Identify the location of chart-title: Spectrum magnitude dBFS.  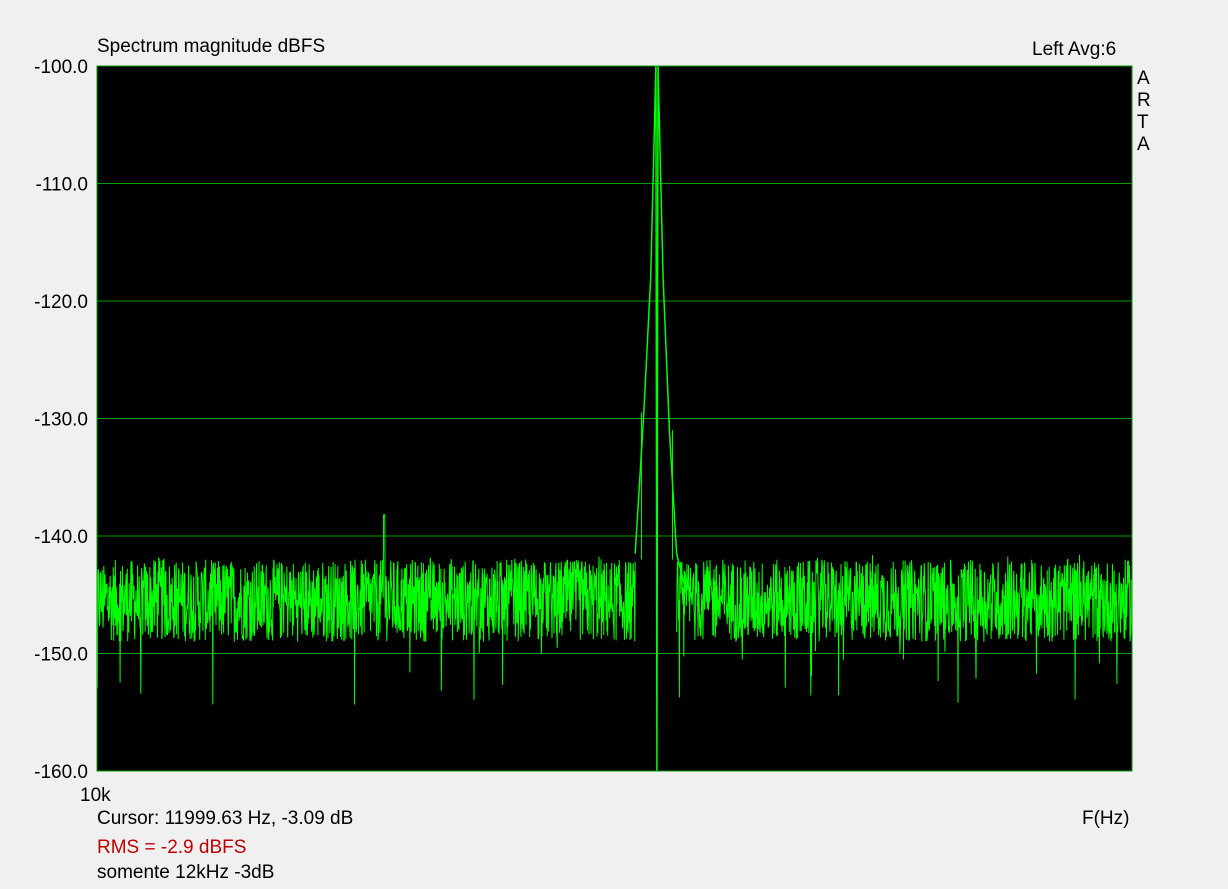
(211, 46).